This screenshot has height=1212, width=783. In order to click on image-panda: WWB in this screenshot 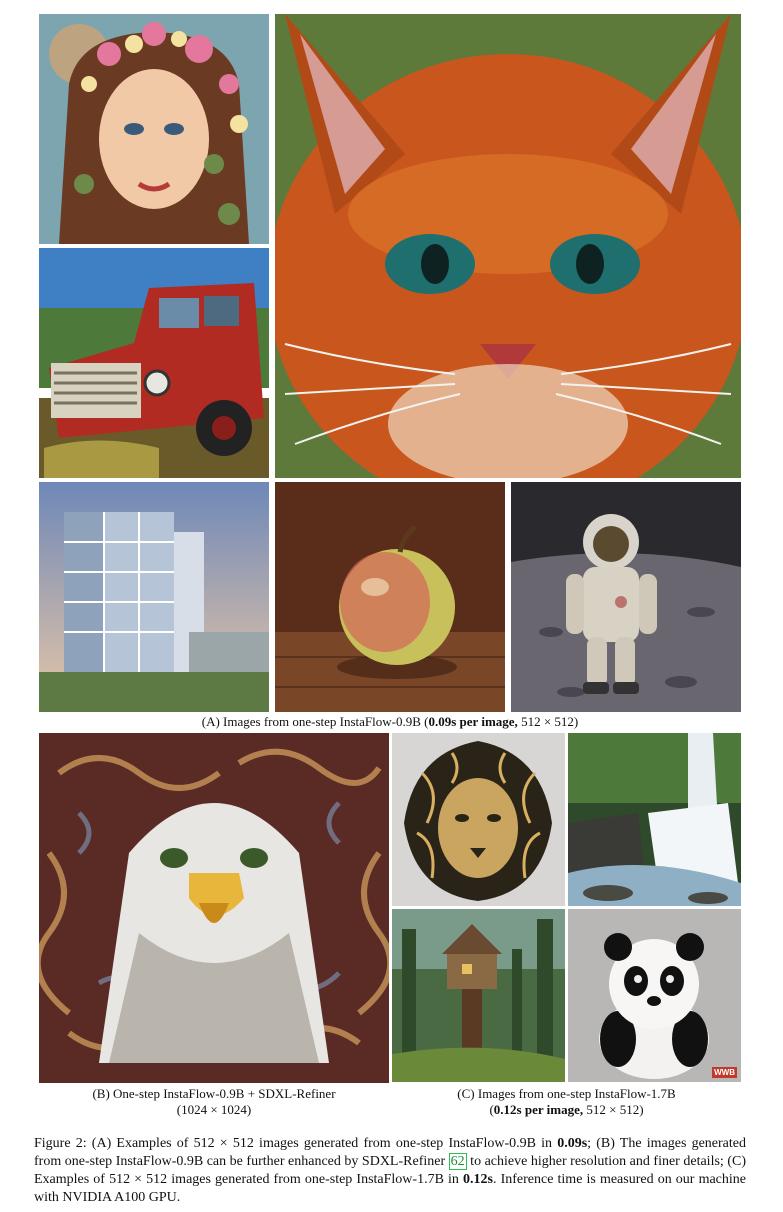, I will do `click(654, 995)`.